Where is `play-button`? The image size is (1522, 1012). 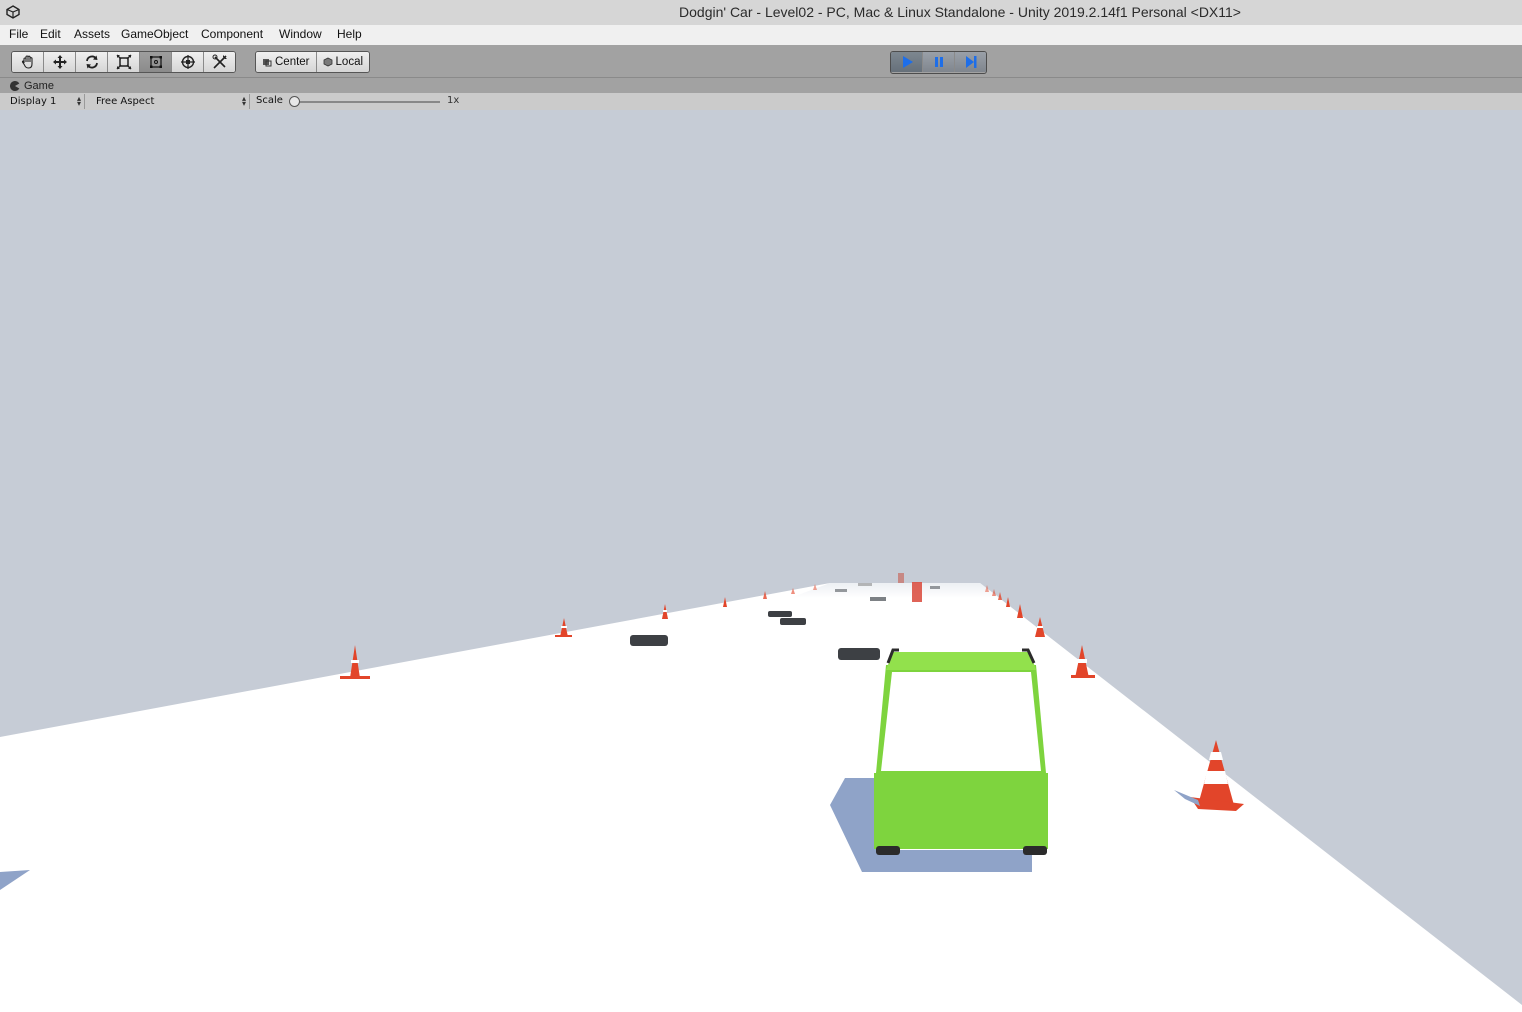
play-button is located at coordinates (907, 62).